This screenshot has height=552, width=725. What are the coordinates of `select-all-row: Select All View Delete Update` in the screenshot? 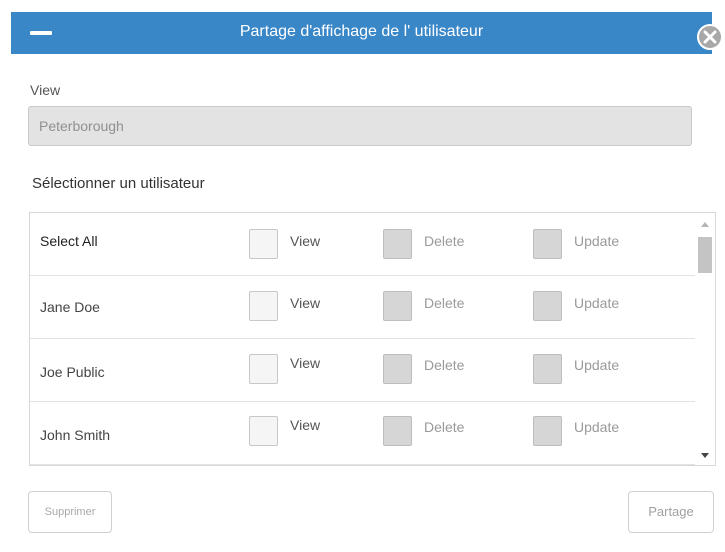 It's located at (362, 244).